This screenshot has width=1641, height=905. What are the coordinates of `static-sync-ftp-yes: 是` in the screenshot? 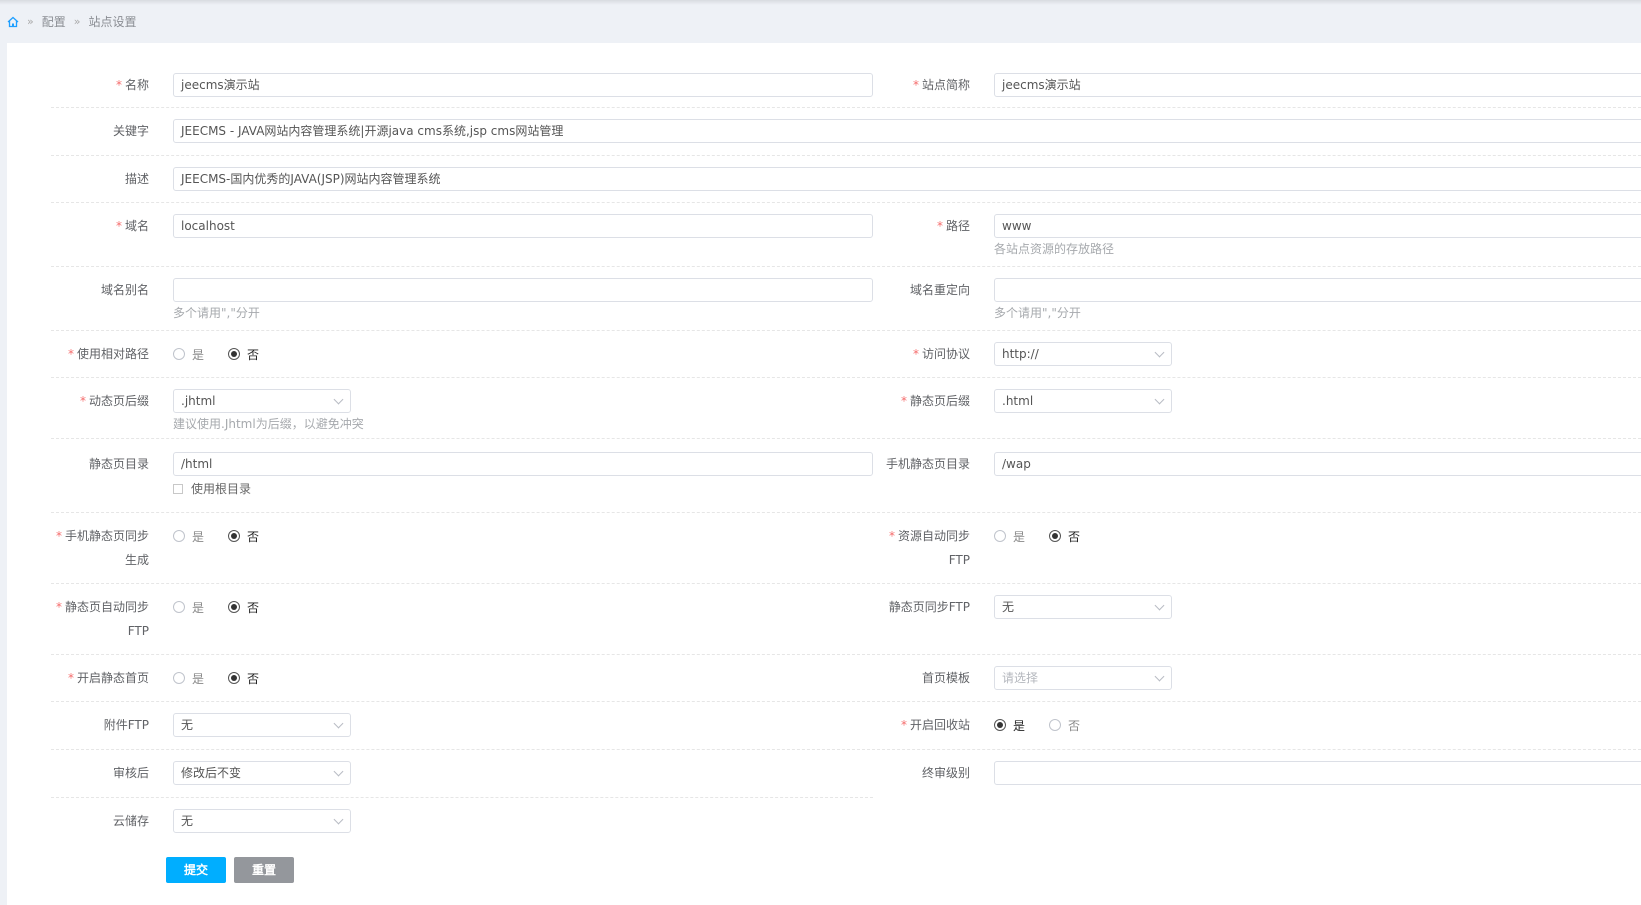 It's located at (188, 607).